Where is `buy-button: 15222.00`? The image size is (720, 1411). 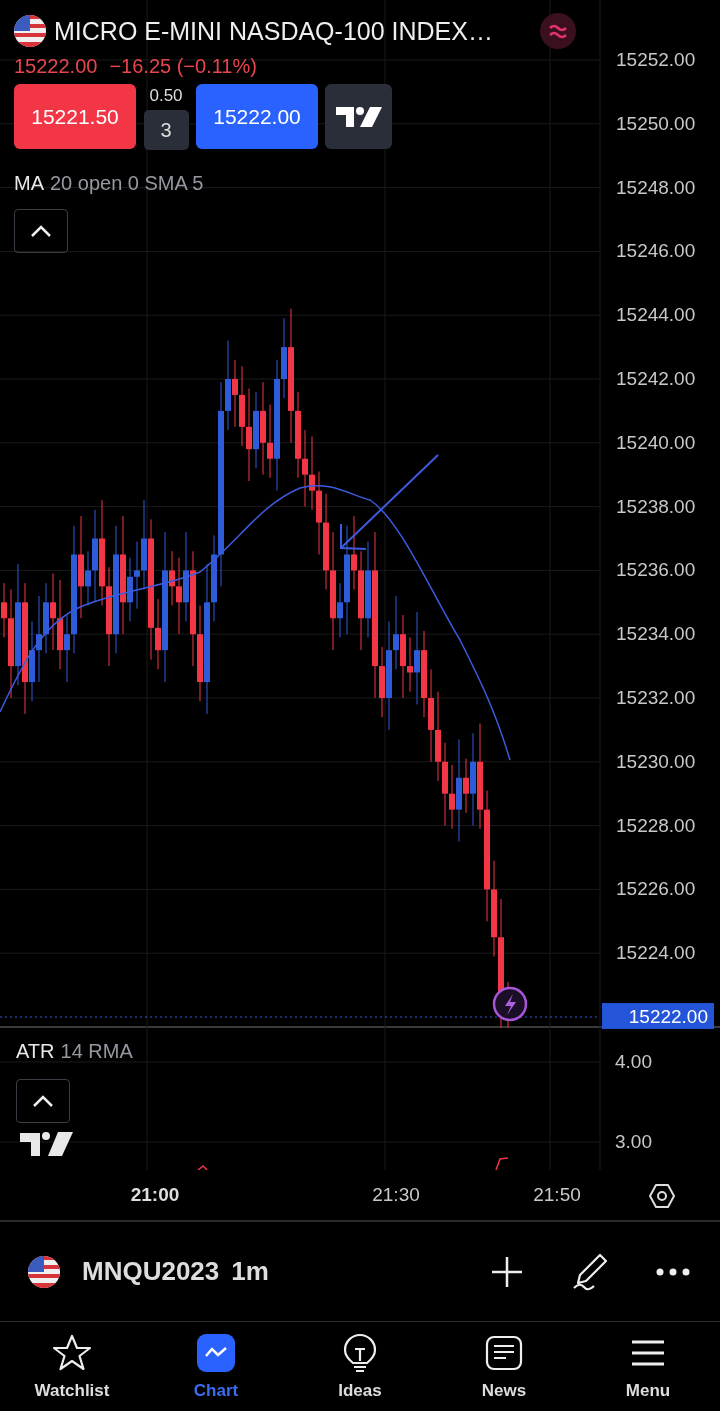 buy-button: 15222.00 is located at coordinates (257, 116).